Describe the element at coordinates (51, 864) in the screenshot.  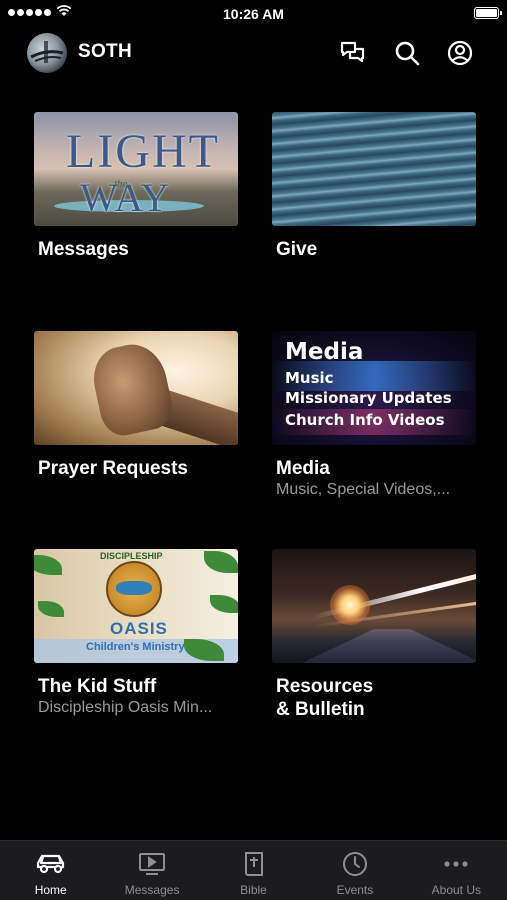
I see `car-icon` at that location.